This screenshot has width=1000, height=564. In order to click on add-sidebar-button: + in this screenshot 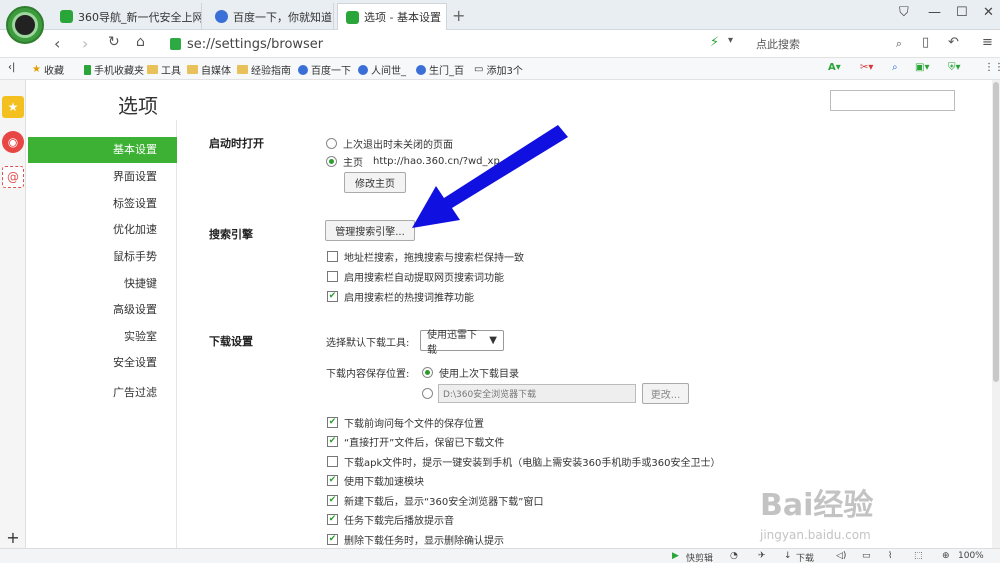, I will do `click(13, 537)`.